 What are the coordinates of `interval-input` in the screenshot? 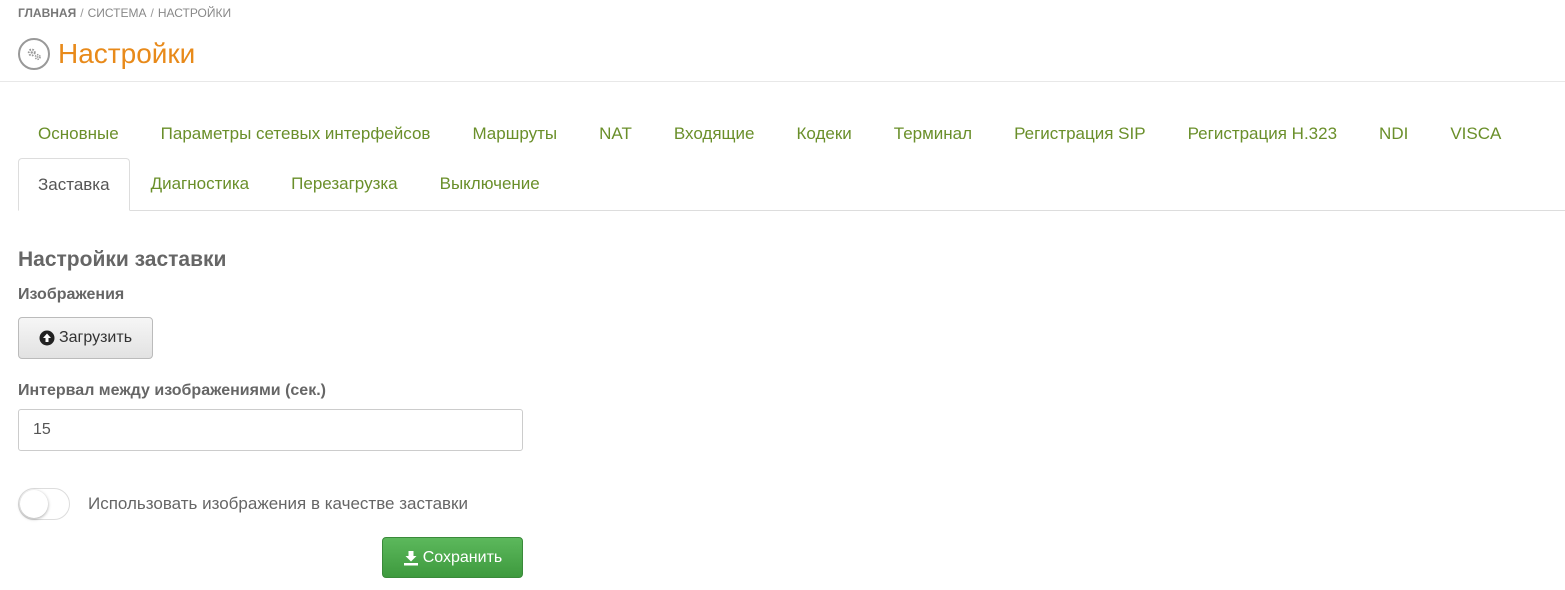 It's located at (270, 430).